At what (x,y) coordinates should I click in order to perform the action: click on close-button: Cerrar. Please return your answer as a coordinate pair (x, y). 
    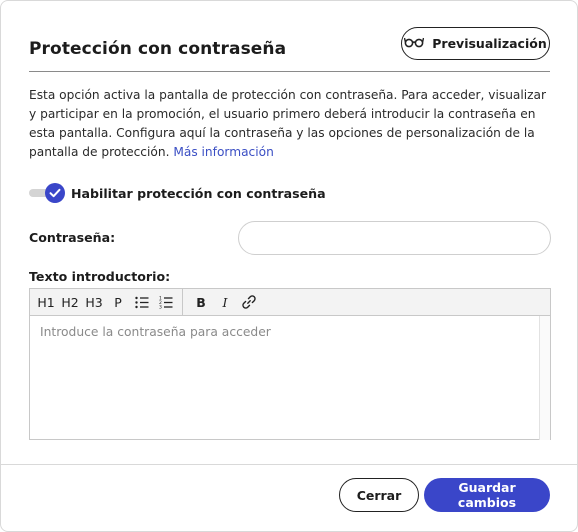
    Looking at the image, I should click on (379, 495).